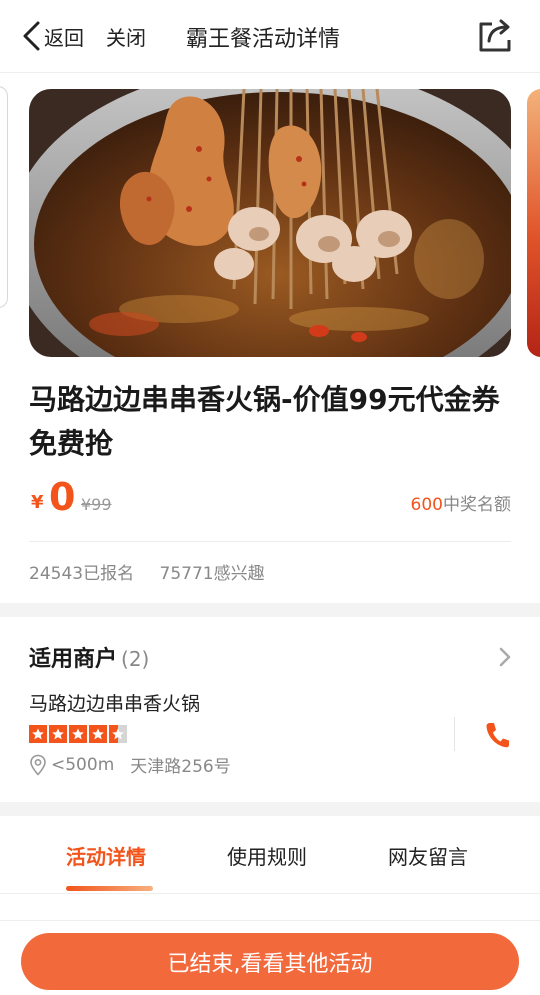 Image resolution: width=540 pixels, height=995 pixels. I want to click on merchant-heading-label: 适用商户, so click(73, 659).